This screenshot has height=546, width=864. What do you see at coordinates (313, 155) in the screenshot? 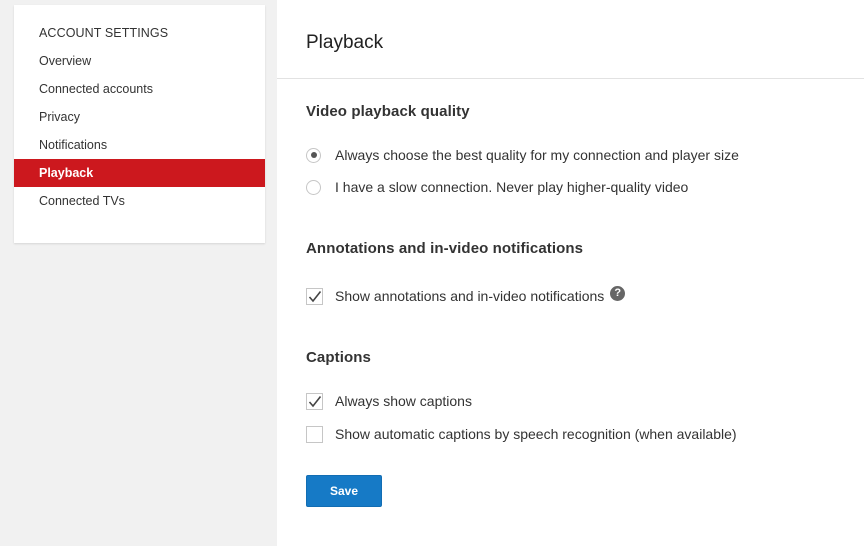
I see `radio-best-quality` at bounding box center [313, 155].